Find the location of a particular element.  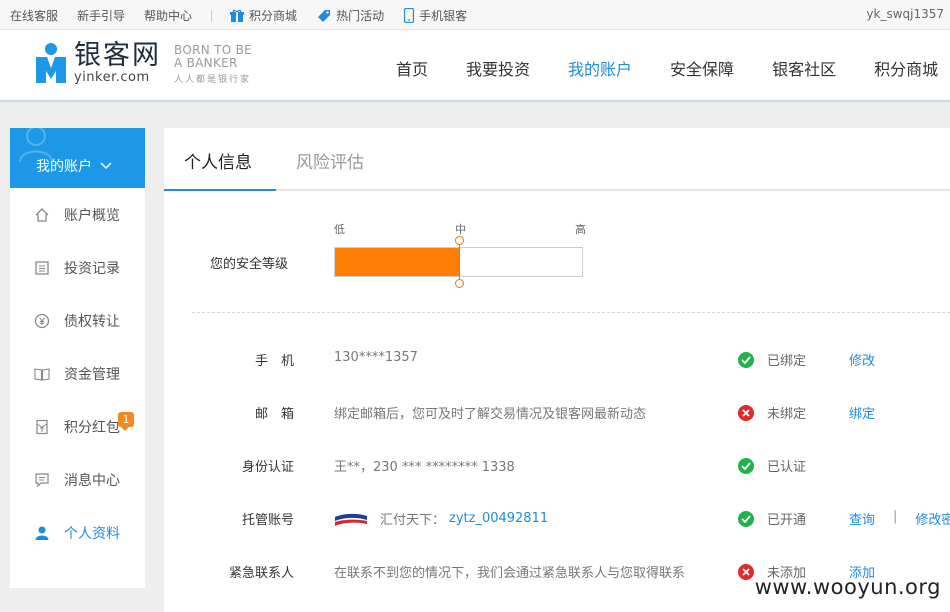

sidebar-header: 我的账户 is located at coordinates (77, 158).